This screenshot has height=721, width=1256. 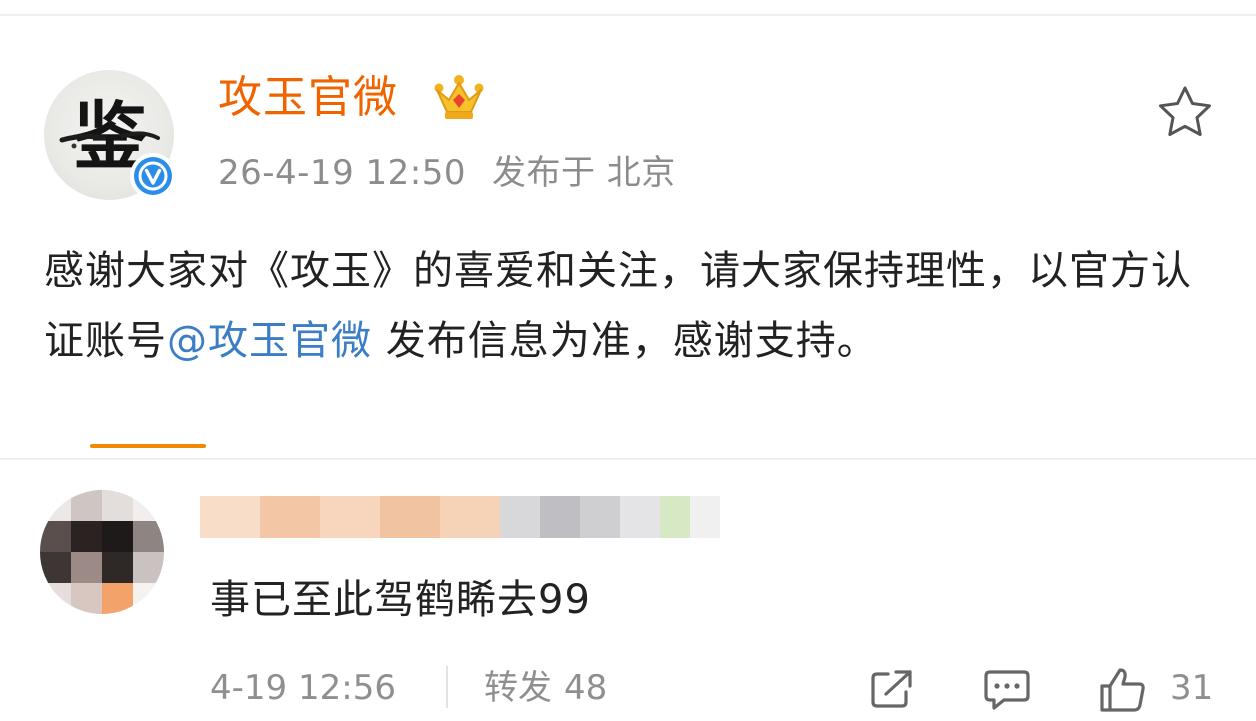 What do you see at coordinates (153, 176) in the screenshot?
I see `verified-badge-icon` at bounding box center [153, 176].